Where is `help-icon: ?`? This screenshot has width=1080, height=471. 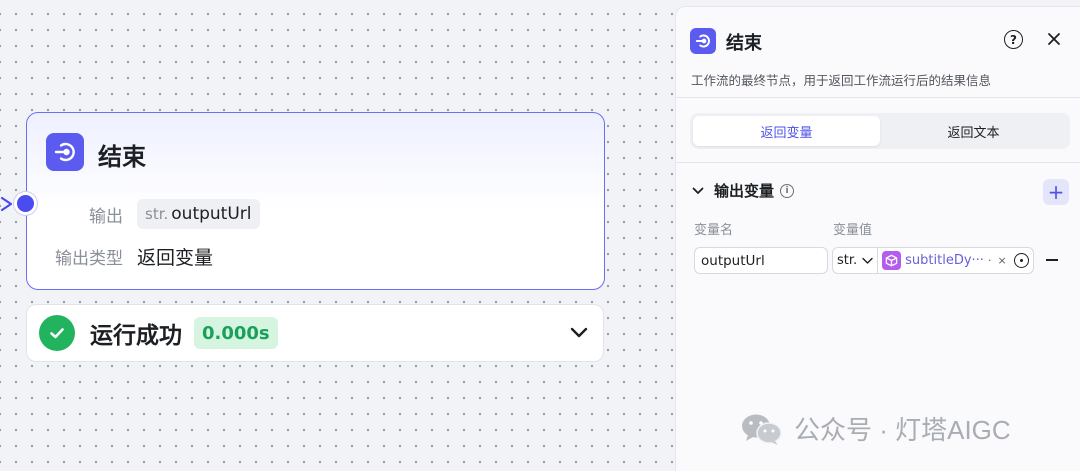
help-icon: ? is located at coordinates (1013, 39).